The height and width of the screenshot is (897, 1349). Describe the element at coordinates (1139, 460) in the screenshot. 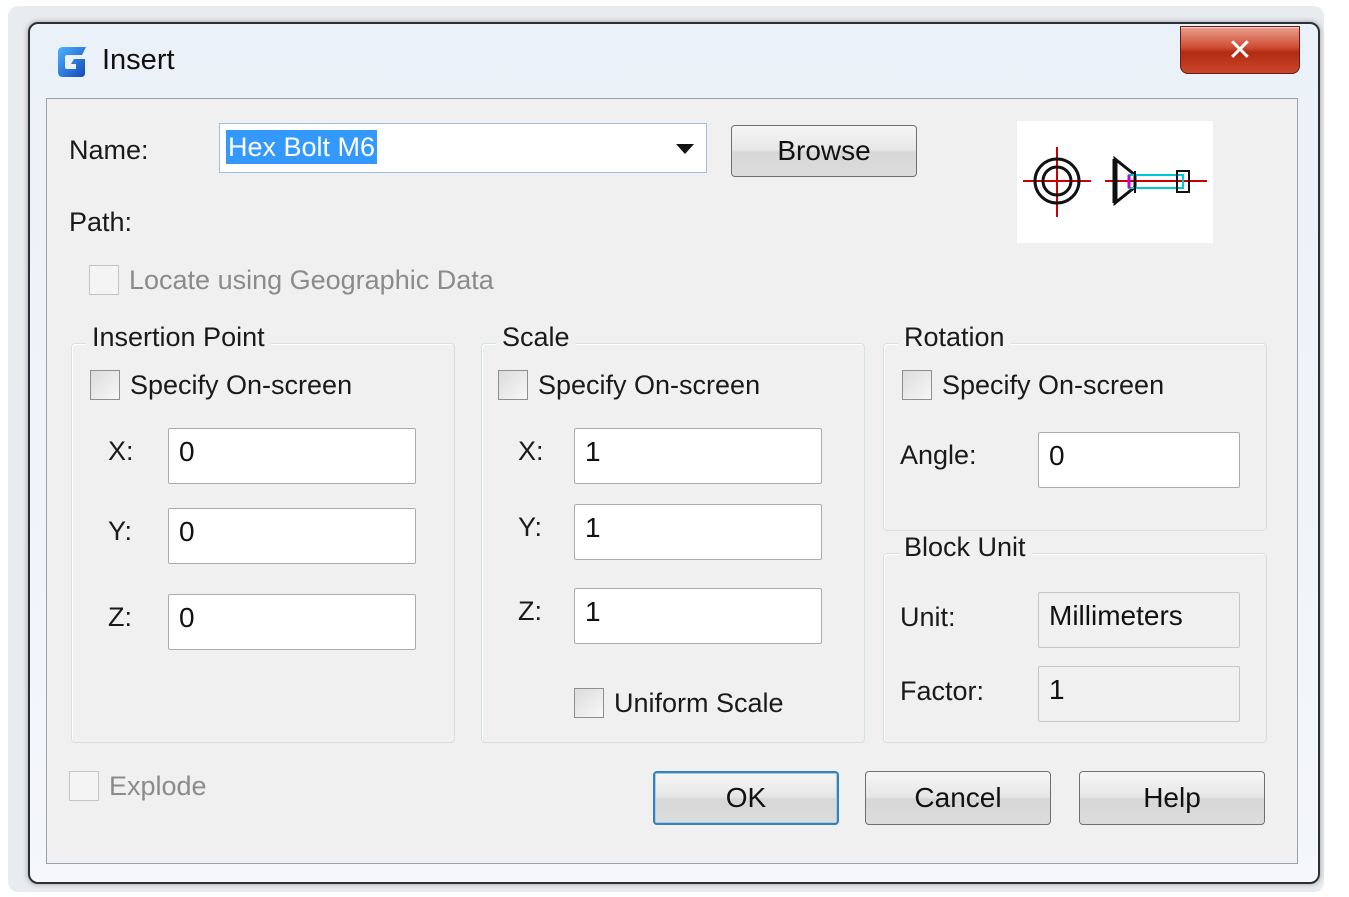

I see `angle-input: 0` at that location.